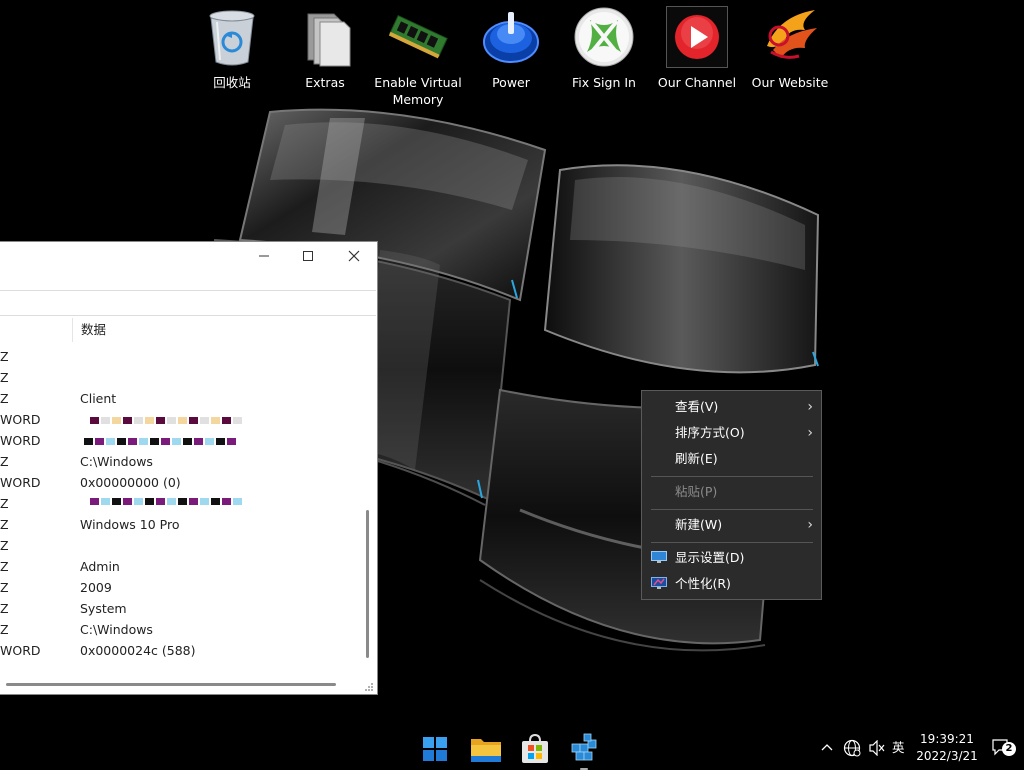  I want to click on chevron-up-icon, so click(827, 748).